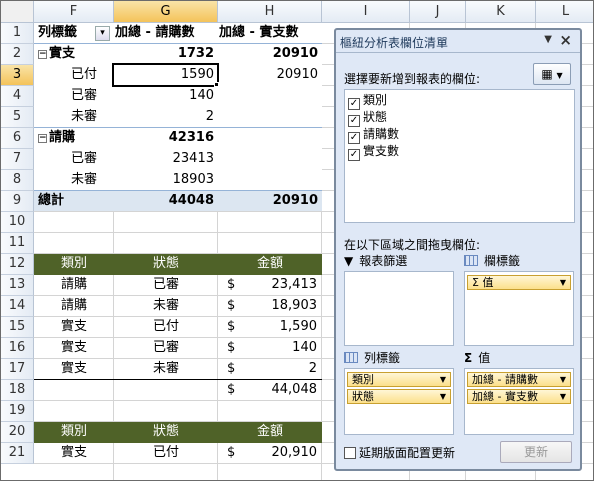 The image size is (594, 481). I want to click on row-header: 12, so click(17, 264).